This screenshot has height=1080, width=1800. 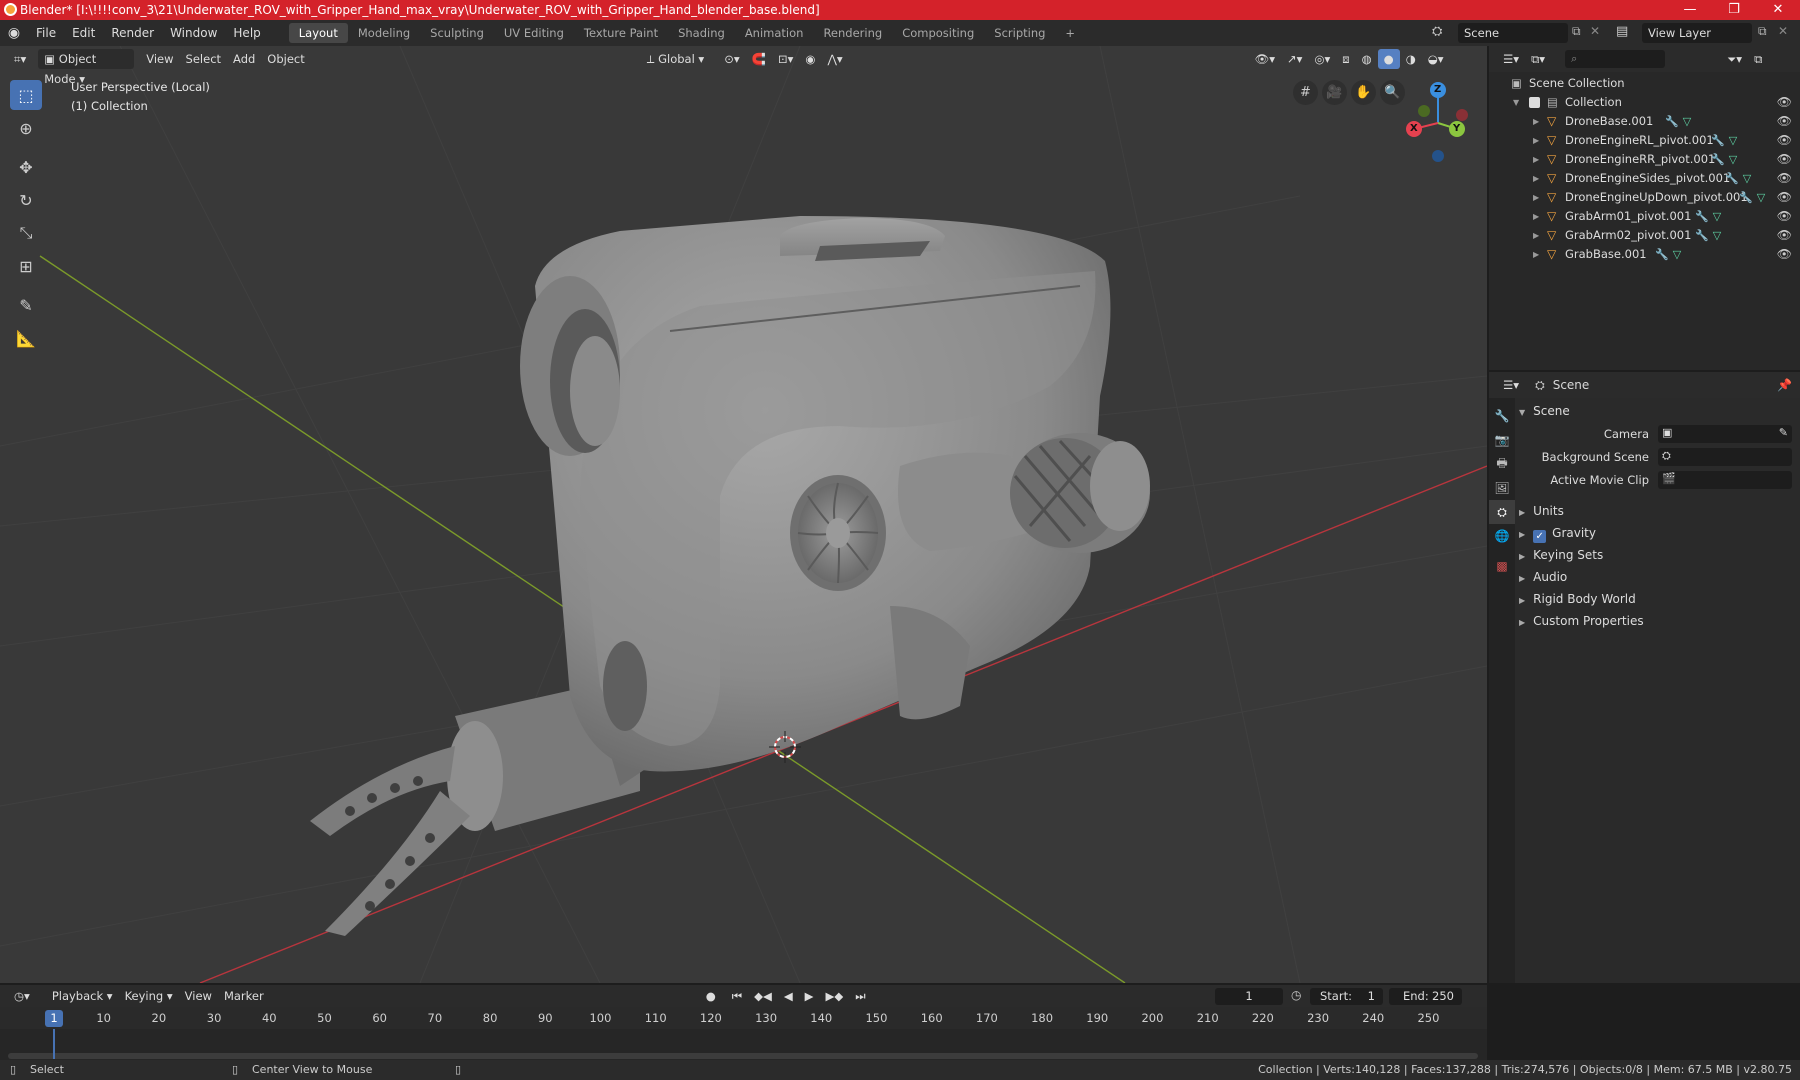 I want to click on scene-field: Scene, so click(x=1513, y=33).